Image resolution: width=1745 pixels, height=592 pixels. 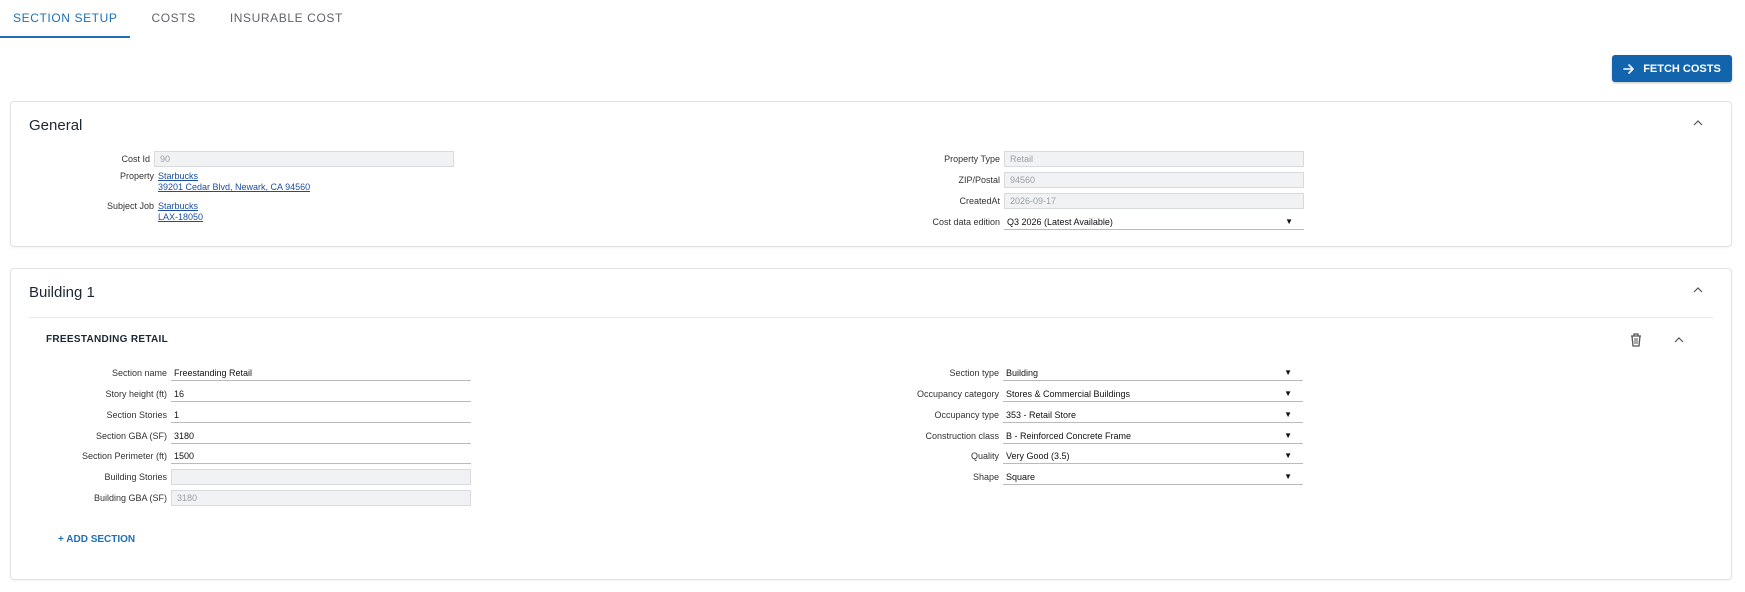 I want to click on fetch-costs-button: FETCH COSTS, so click(x=1672, y=68).